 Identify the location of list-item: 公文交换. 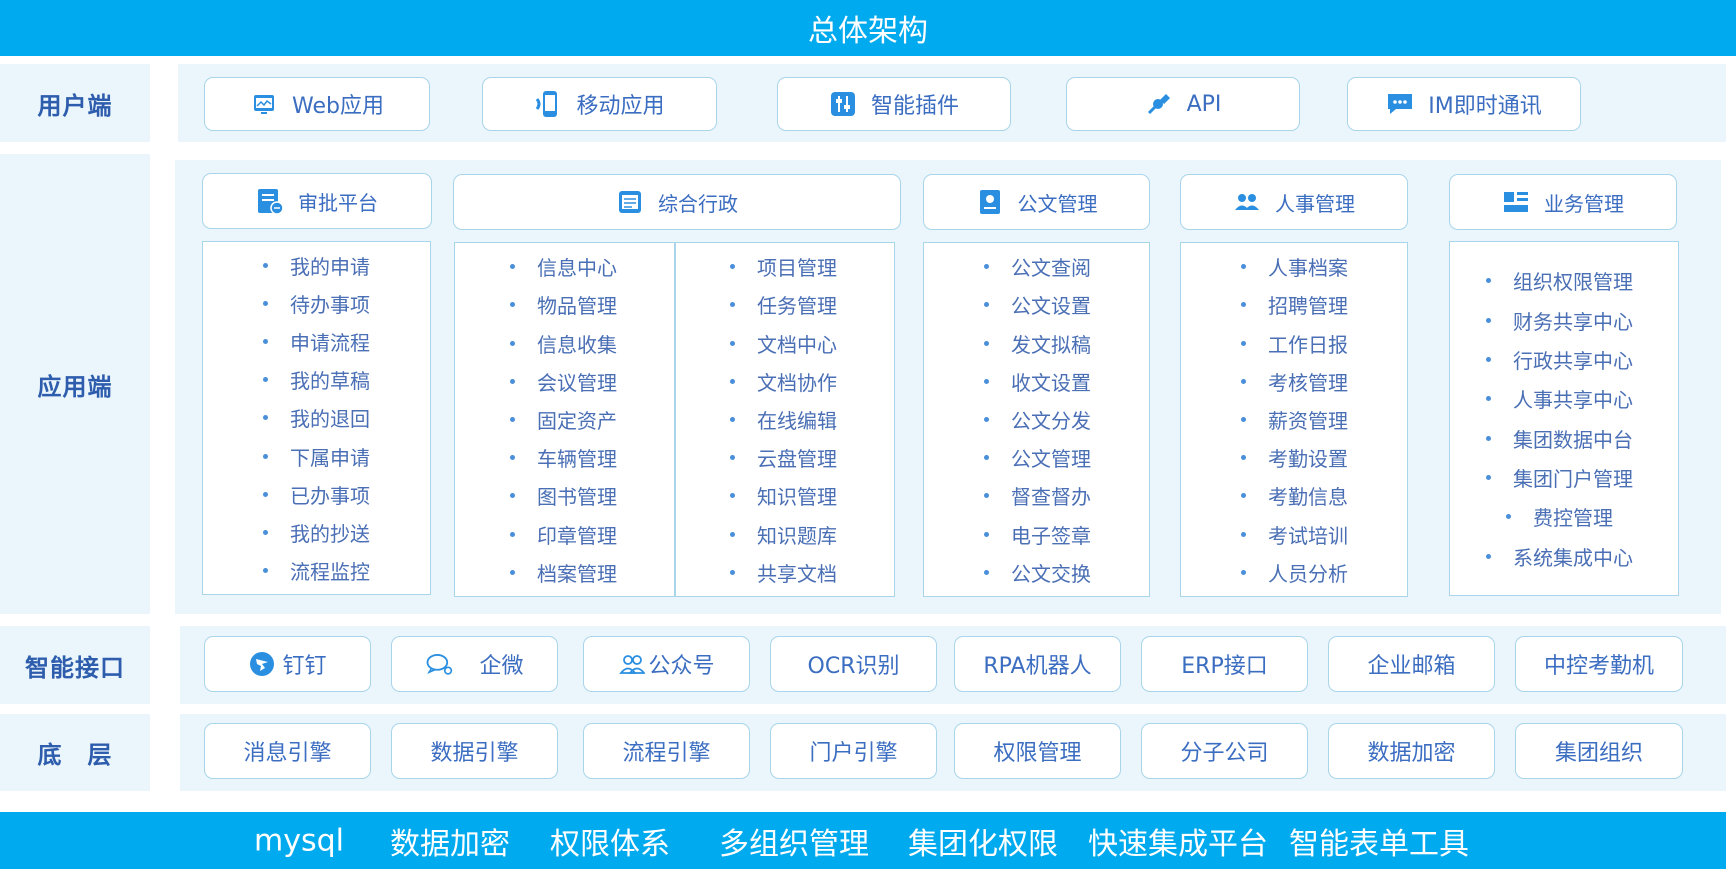
(1037, 572).